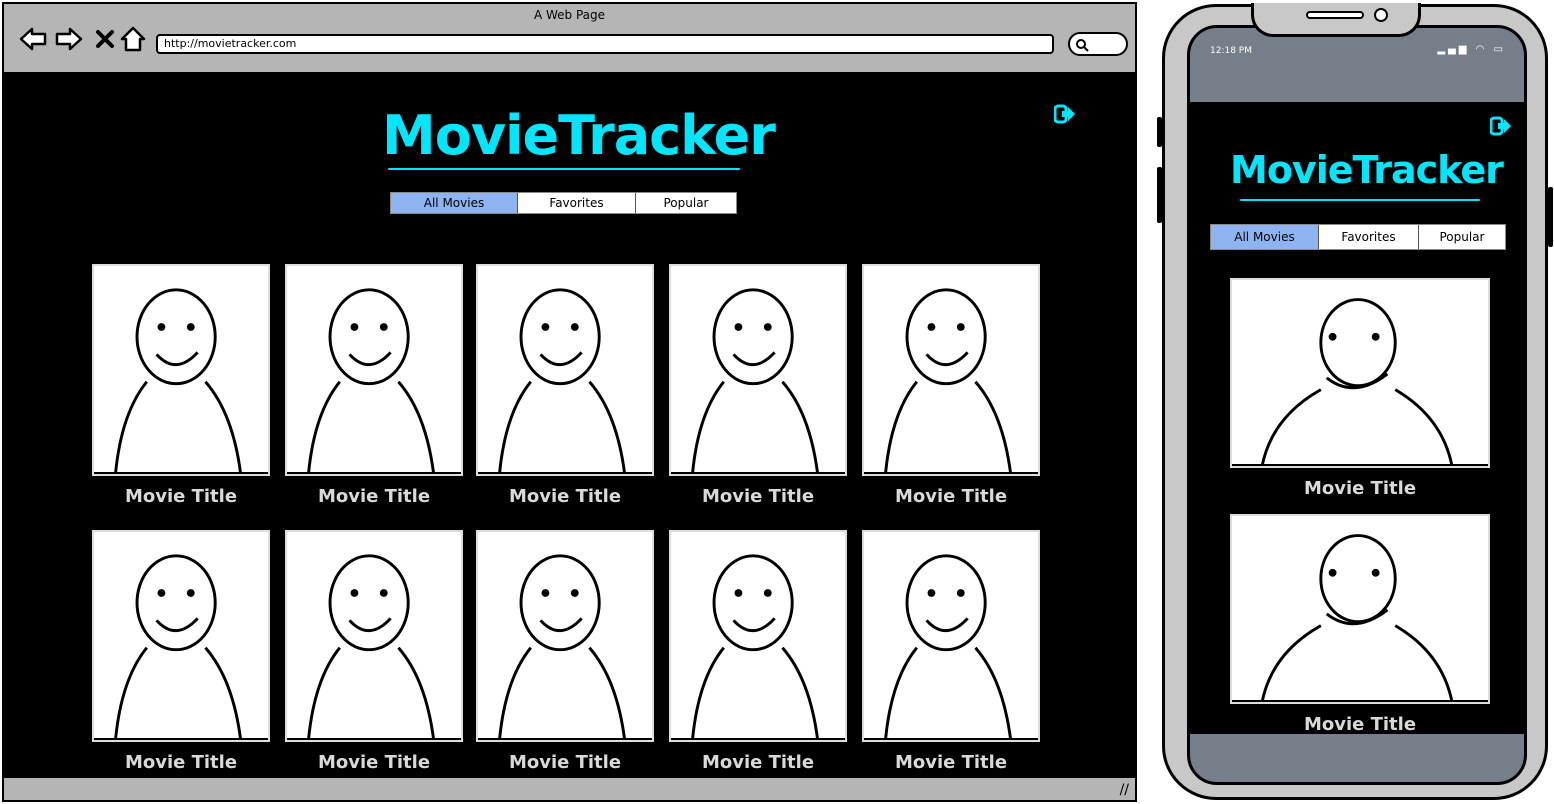 This screenshot has width=1554, height=804. Describe the element at coordinates (1453, 49) in the screenshot. I see `signal-icon: ▂▄▆` at that location.